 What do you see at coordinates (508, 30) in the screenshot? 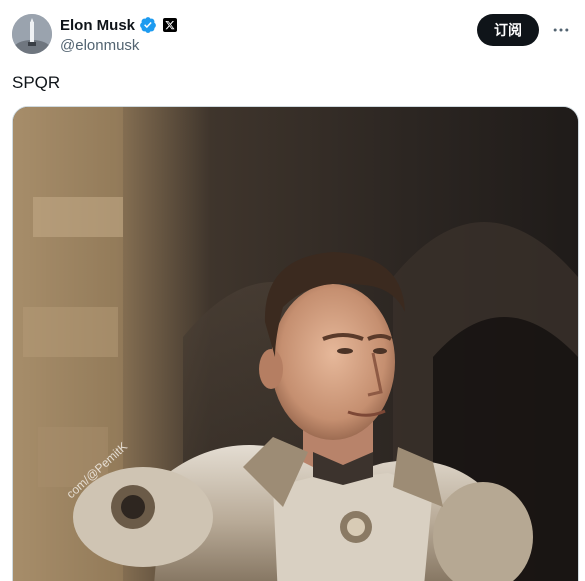
I see `subscribe-button: 订阅` at bounding box center [508, 30].